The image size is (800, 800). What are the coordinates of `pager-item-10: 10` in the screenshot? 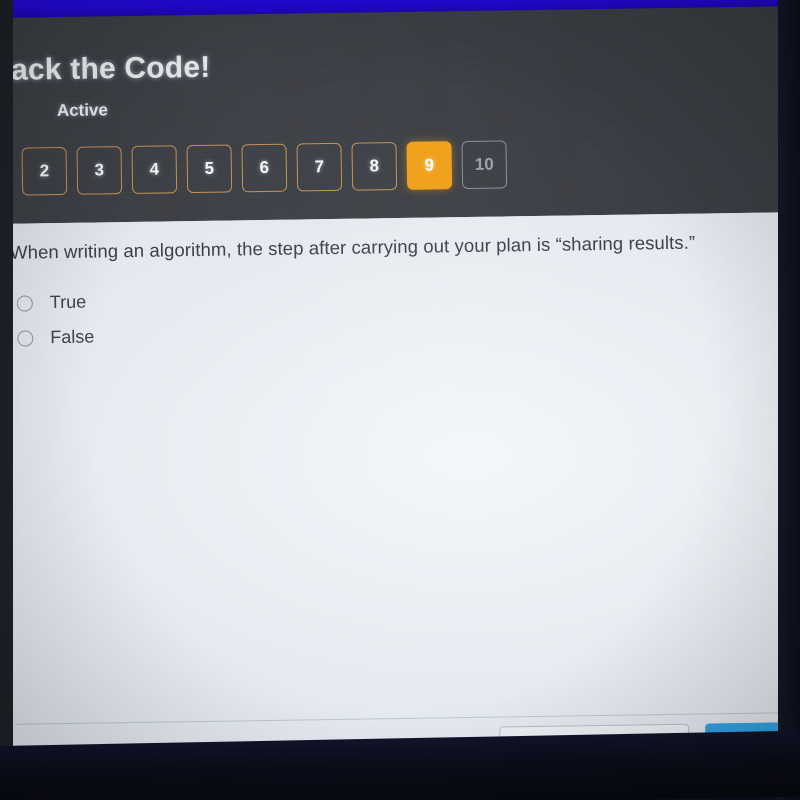 It's located at (484, 165).